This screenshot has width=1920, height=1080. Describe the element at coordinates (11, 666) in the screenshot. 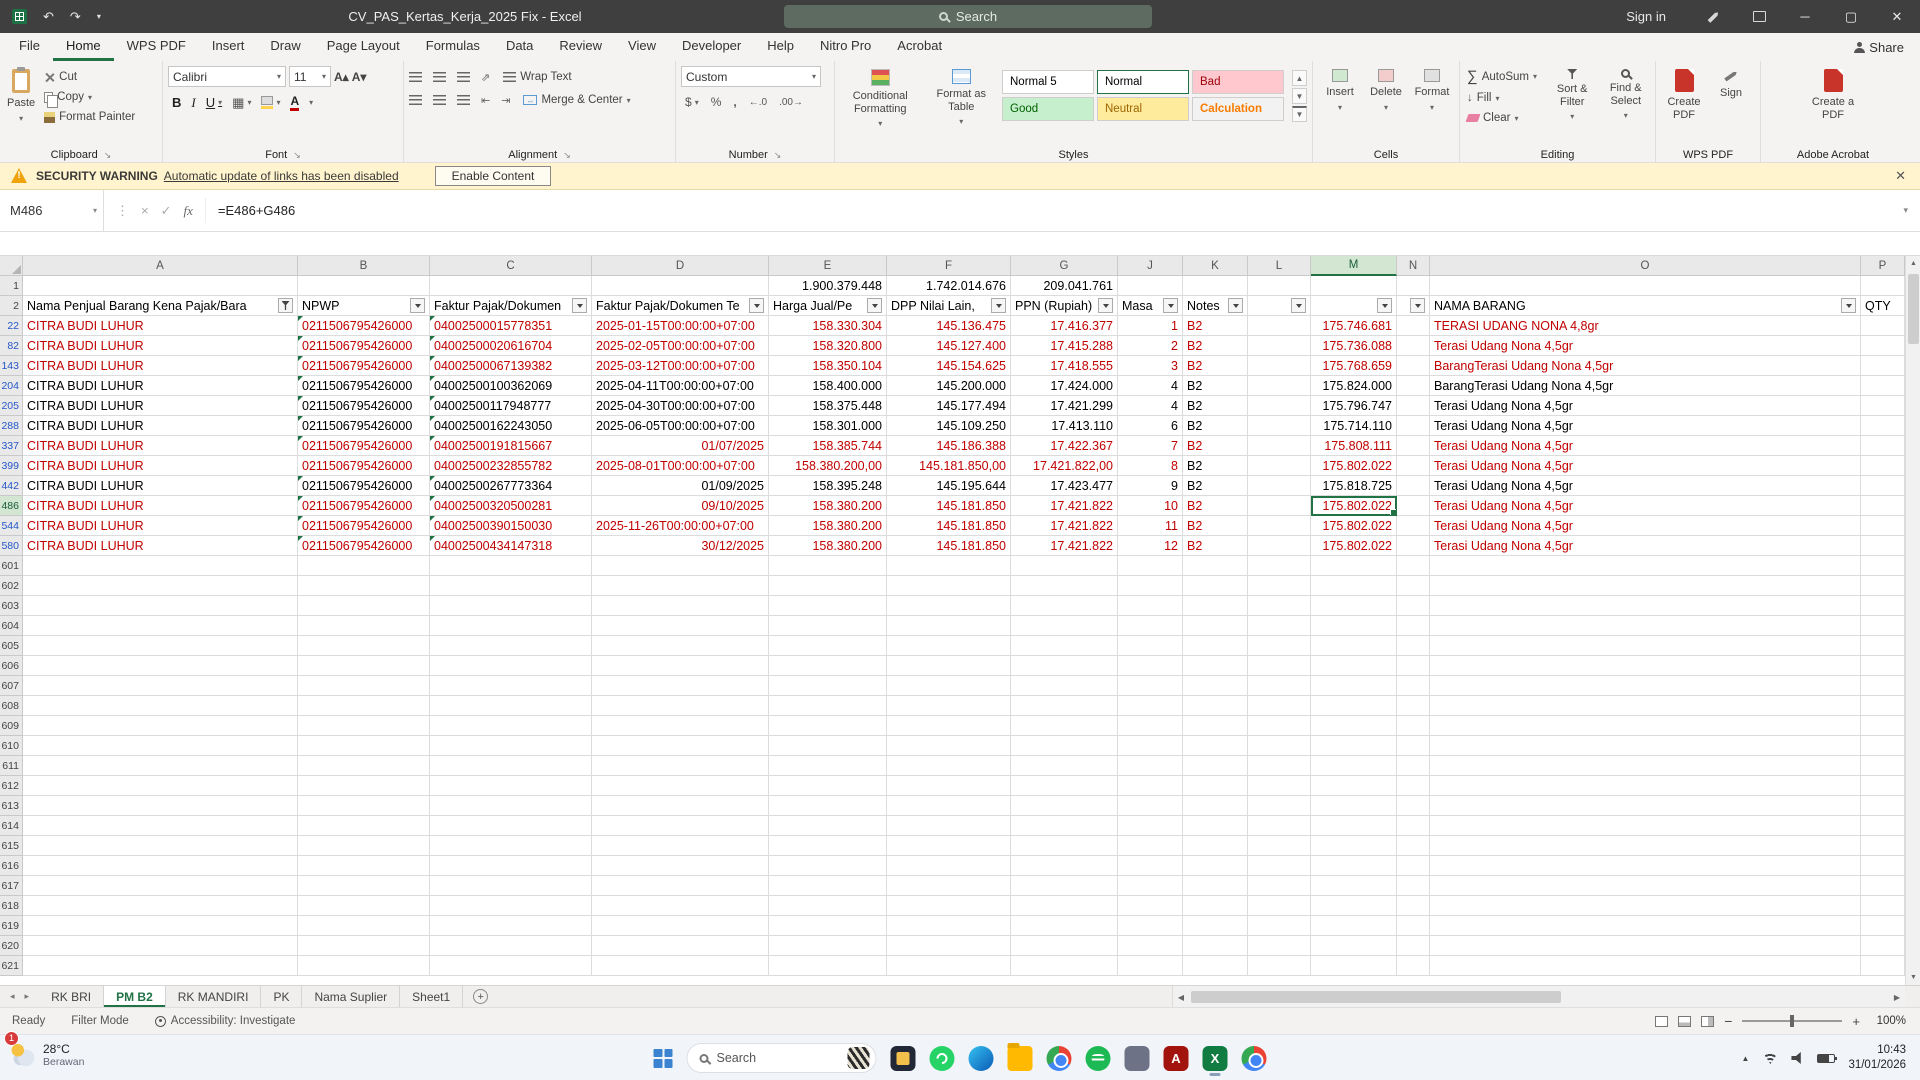

I see `row-header-606: 606` at that location.